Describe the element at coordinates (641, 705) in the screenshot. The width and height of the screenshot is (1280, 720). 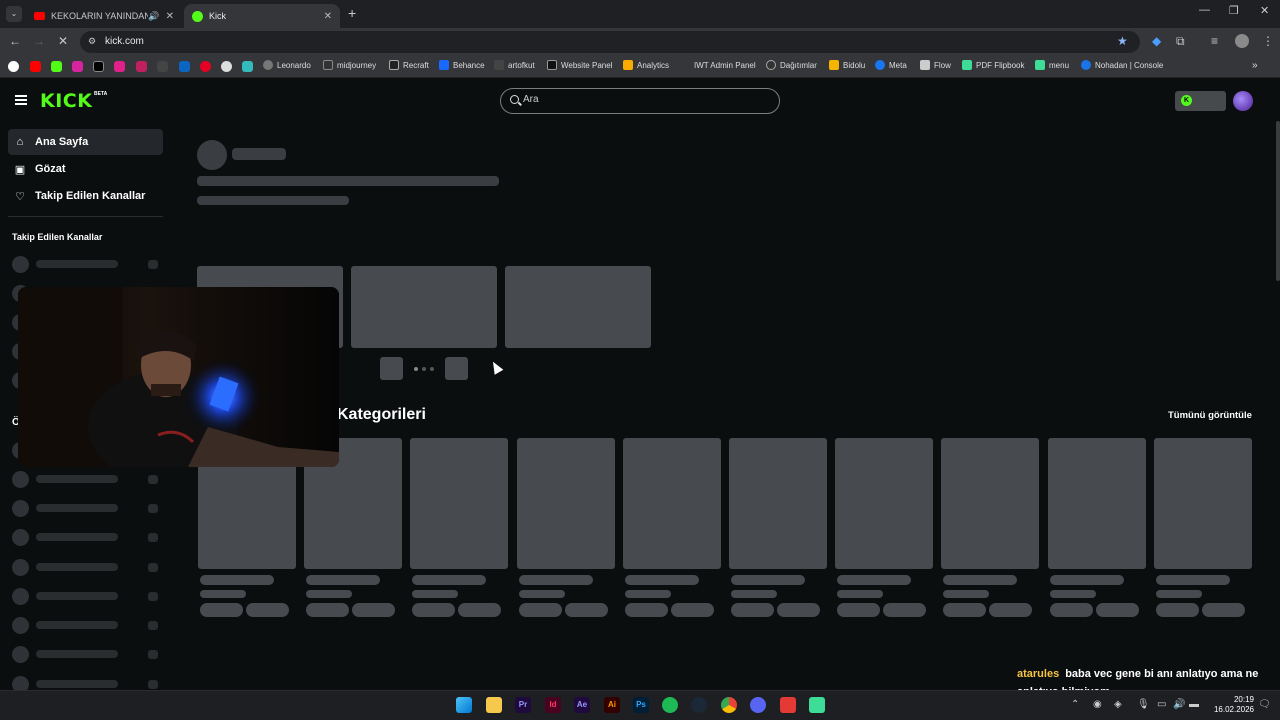
I see `photoshop-icon: Ps` at that location.